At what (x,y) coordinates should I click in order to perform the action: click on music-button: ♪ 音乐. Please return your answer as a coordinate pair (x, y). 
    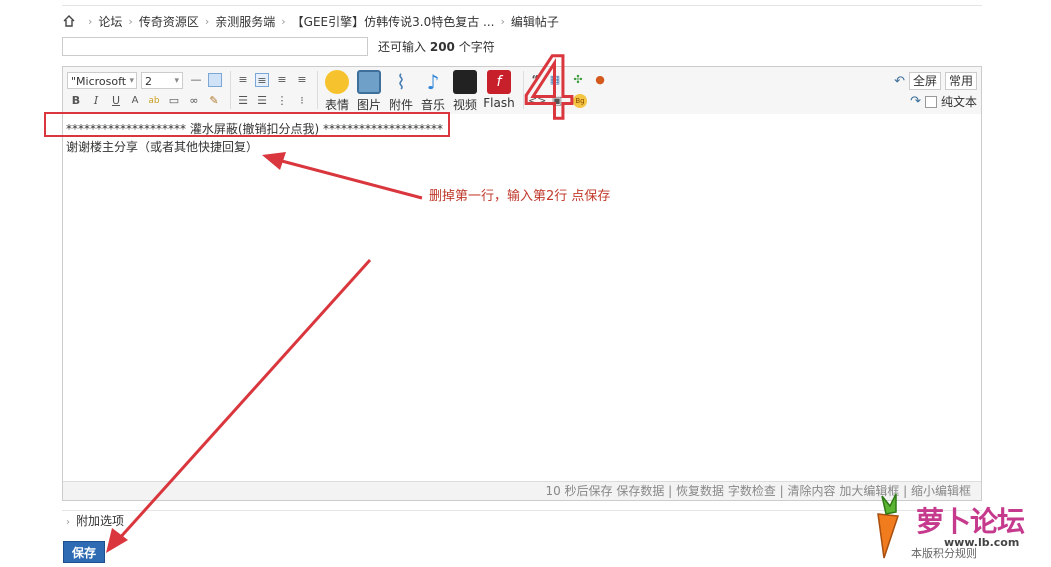
    Looking at the image, I should click on (433, 91).